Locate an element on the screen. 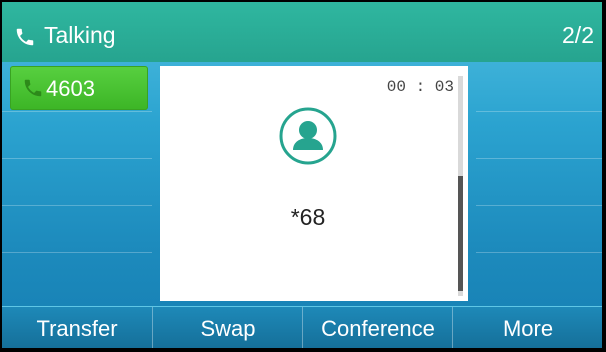 This screenshot has height=352, width=606. remote-number: *68 is located at coordinates (308, 217).